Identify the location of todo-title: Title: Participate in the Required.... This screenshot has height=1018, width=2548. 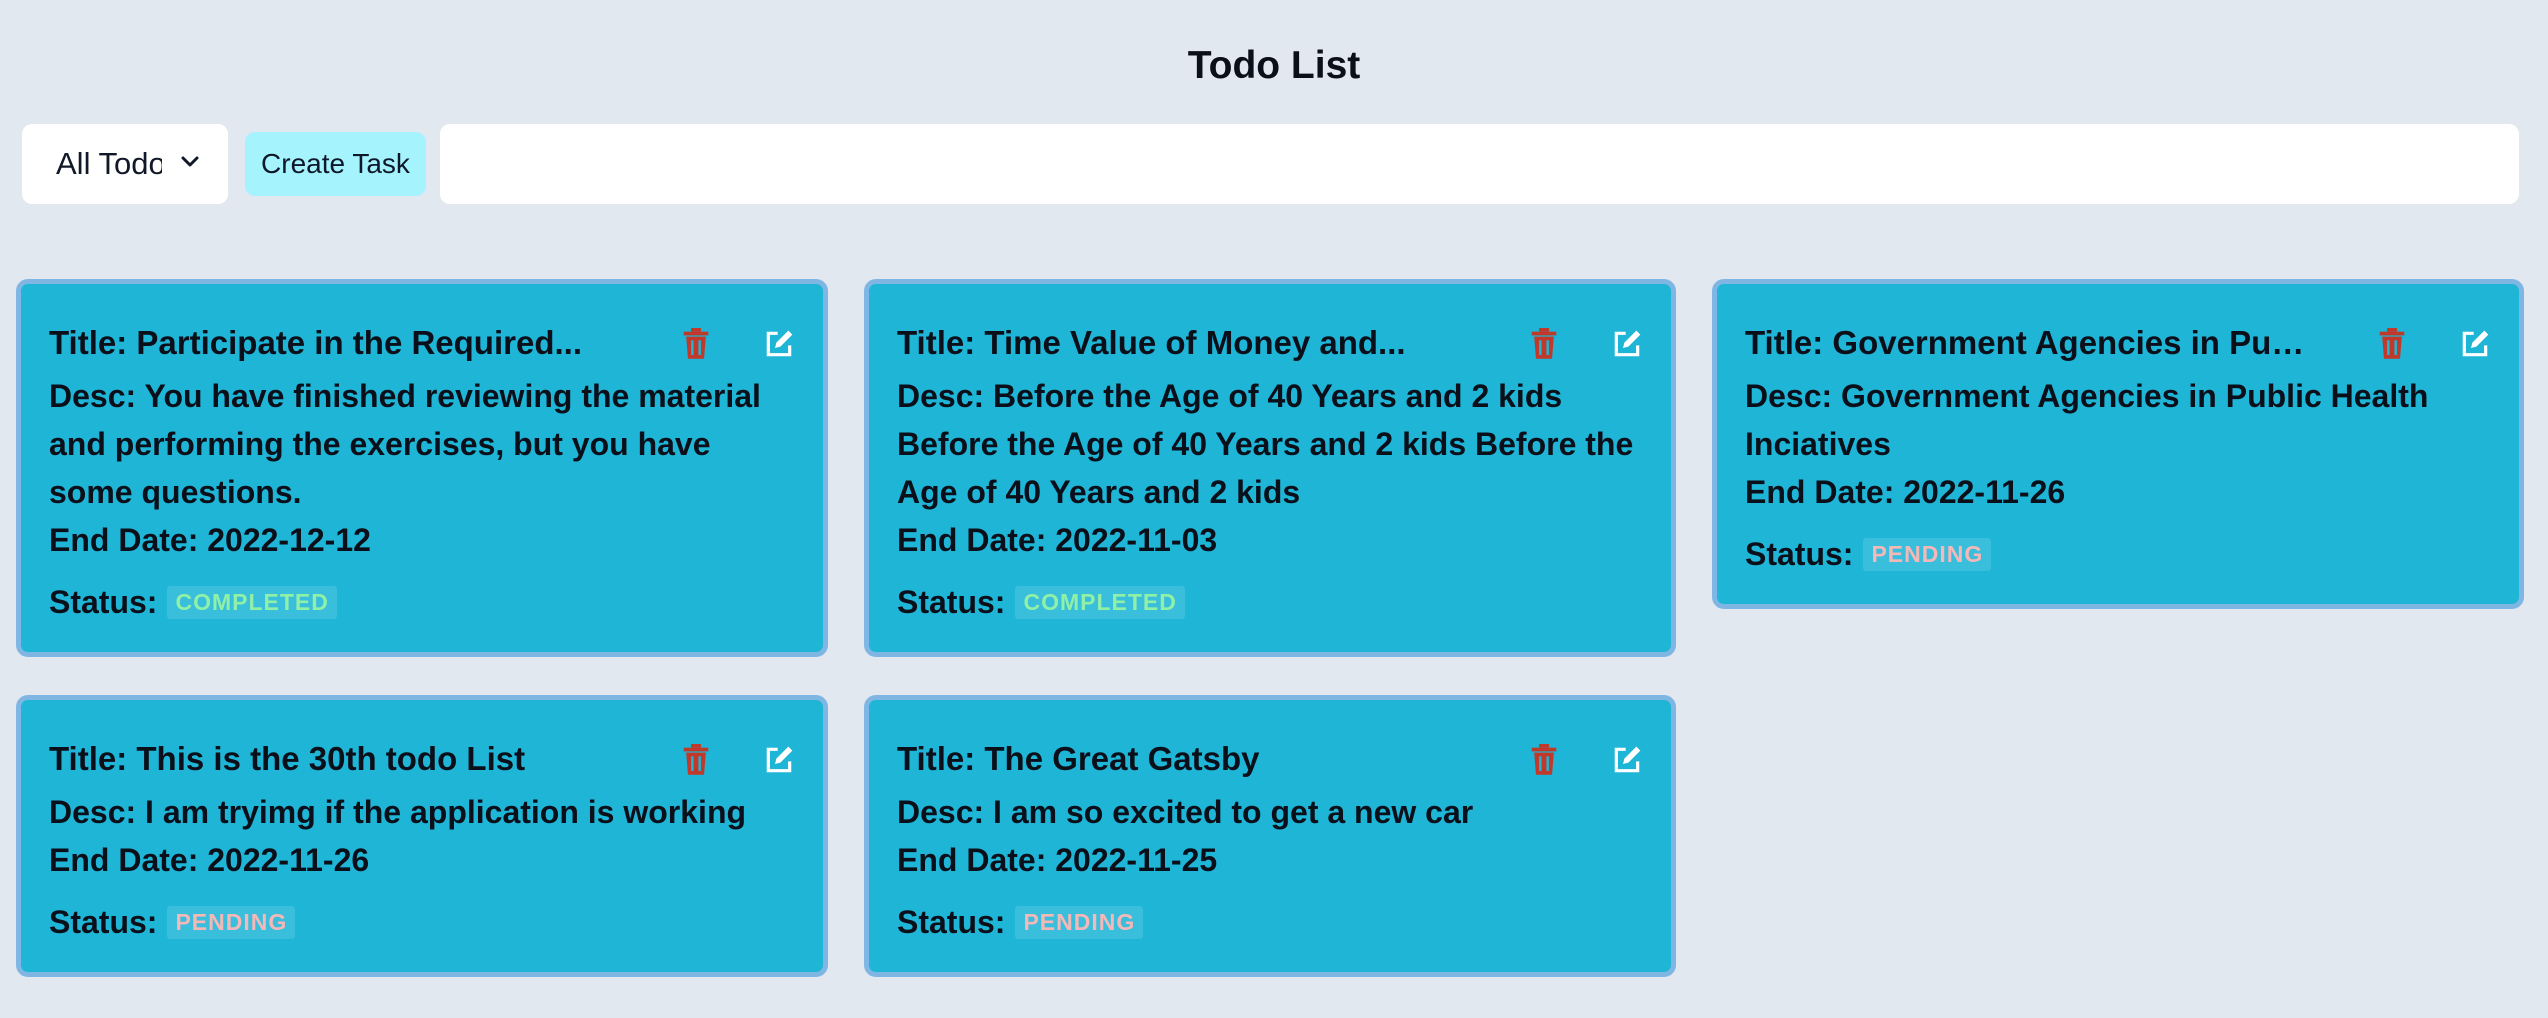
(315, 342).